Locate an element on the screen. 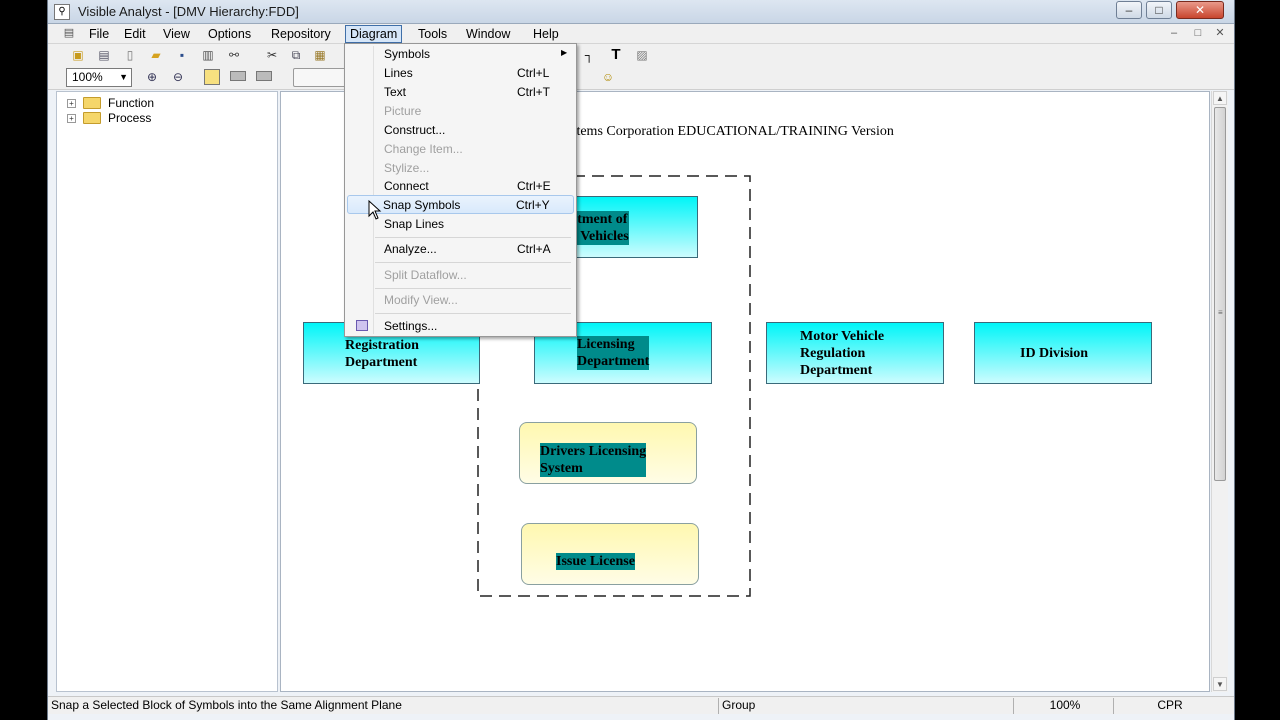 The width and height of the screenshot is (1280, 720). submenu-arrow-icon: ▶ is located at coordinates (564, 52).